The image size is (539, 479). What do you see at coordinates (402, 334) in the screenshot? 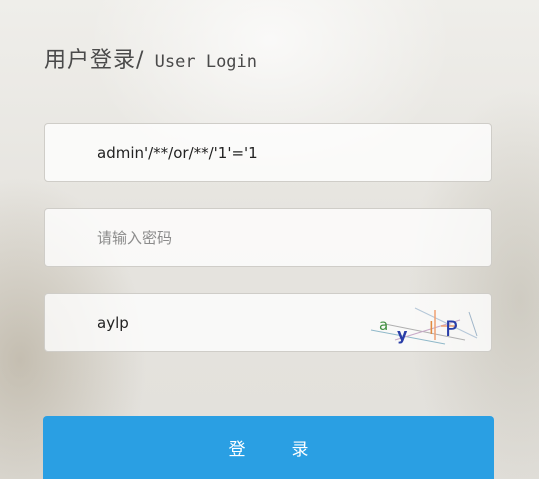
I see `captcha-char-2: y` at bounding box center [402, 334].